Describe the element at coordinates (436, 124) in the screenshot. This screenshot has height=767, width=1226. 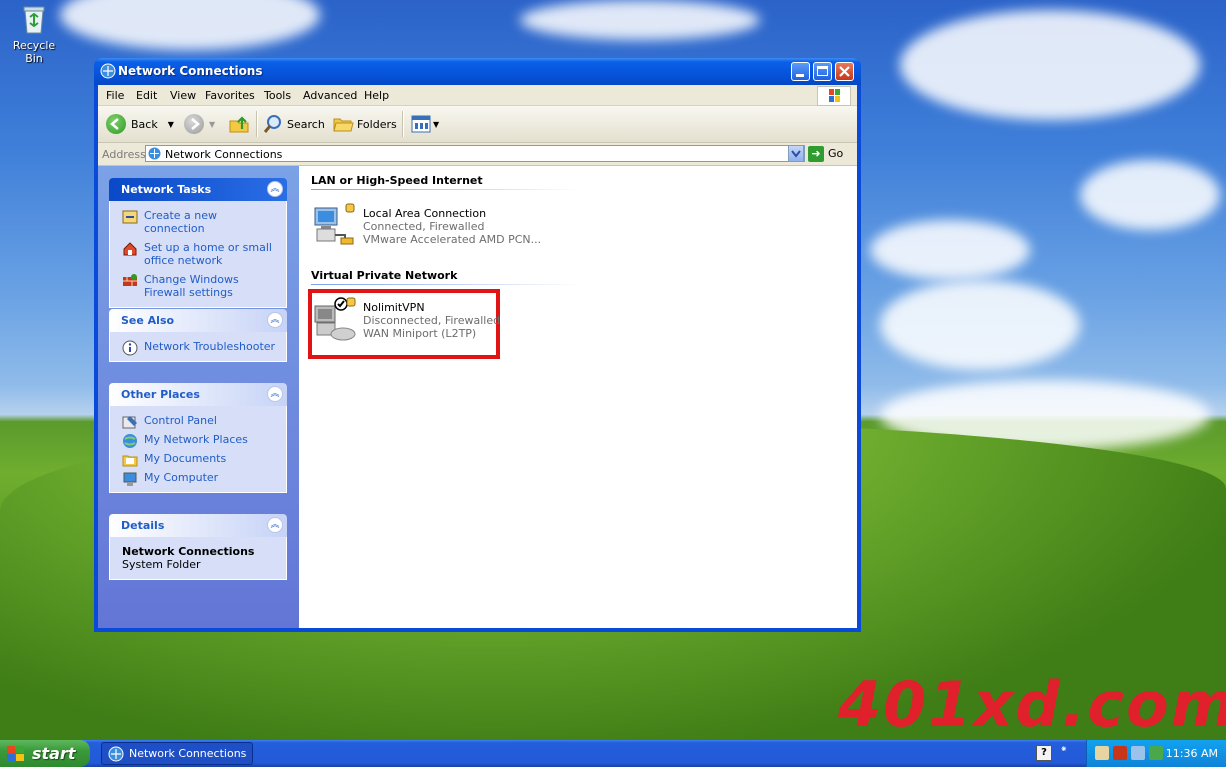
I see `views-dropdown-icon: ▼` at that location.